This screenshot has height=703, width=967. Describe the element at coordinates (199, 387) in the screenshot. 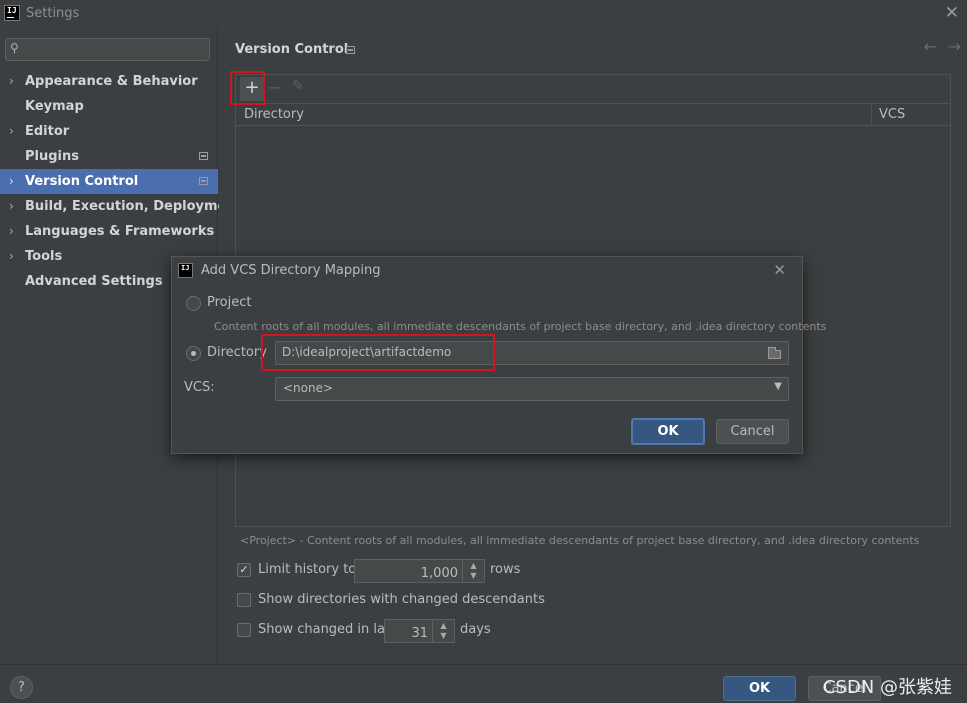

I see `vcs-label: VCS:` at that location.